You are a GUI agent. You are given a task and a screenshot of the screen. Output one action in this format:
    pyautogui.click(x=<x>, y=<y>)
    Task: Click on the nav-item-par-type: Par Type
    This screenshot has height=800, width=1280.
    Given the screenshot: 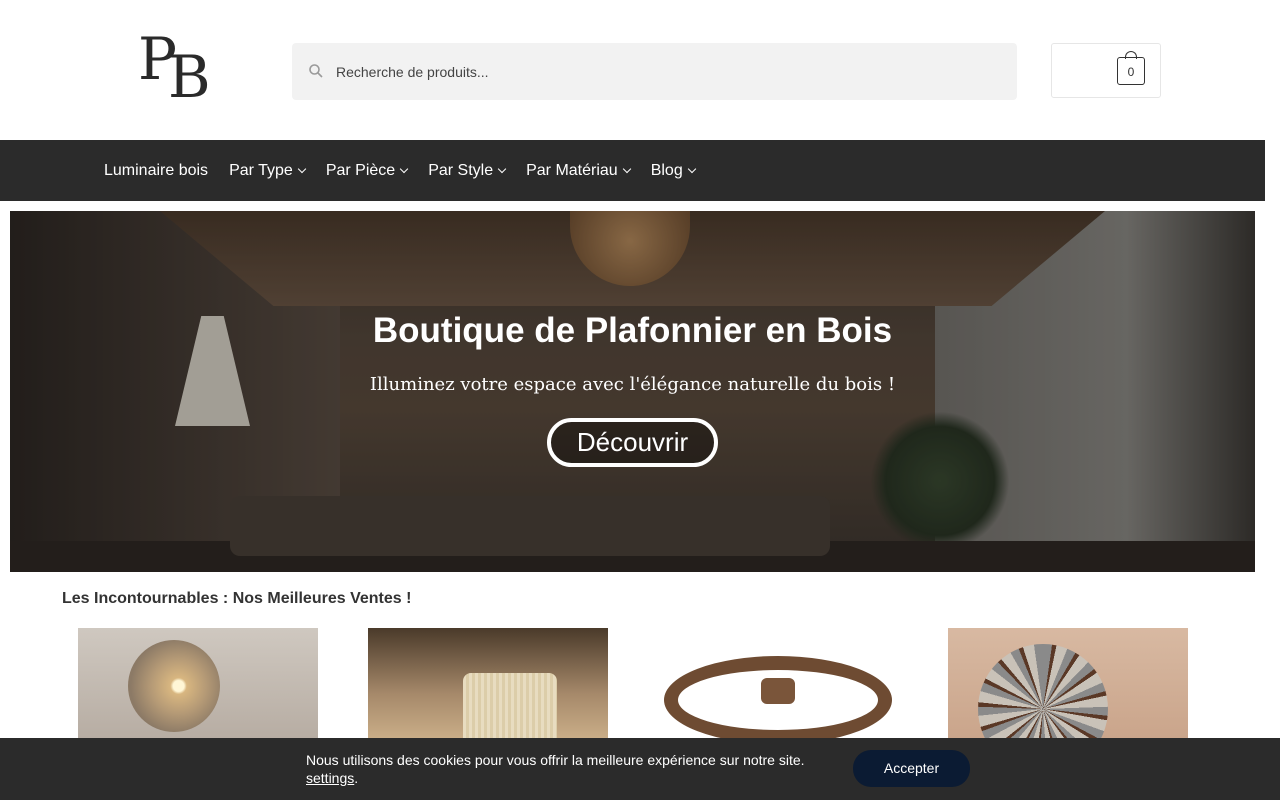 What is the action you would take?
    pyautogui.click(x=268, y=170)
    